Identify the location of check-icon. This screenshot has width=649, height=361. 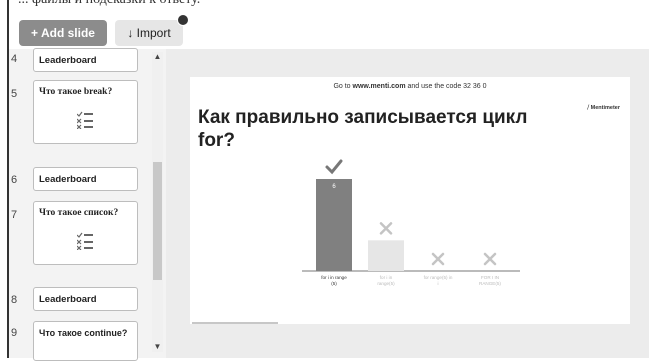
(334, 167).